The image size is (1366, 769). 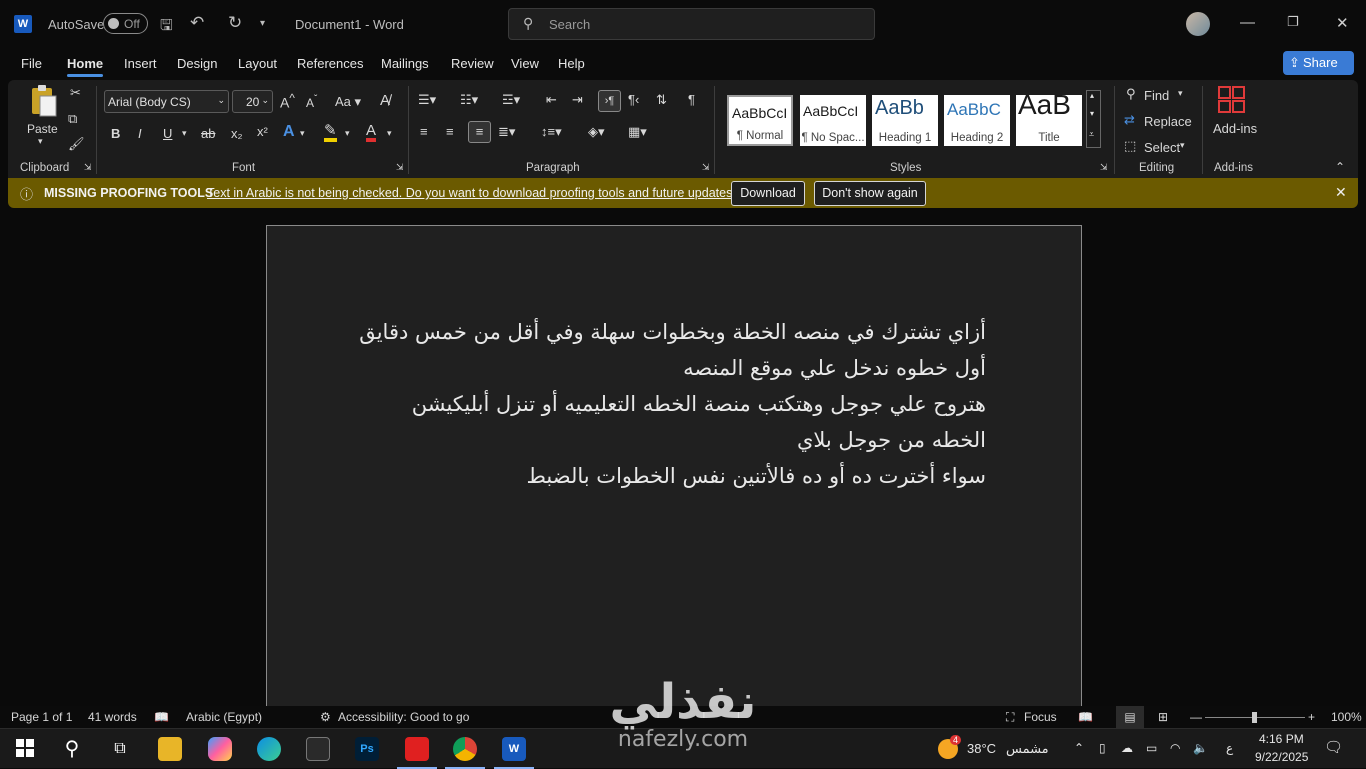 What do you see at coordinates (706, 167) in the screenshot?
I see `paragraph-launcher-icon: ⇲` at bounding box center [706, 167].